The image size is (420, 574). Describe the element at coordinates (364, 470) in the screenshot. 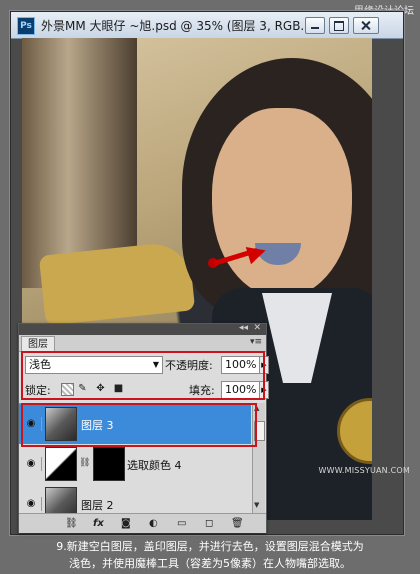

I see `watermark-url: WWW.MISSYUAN.COM` at that location.